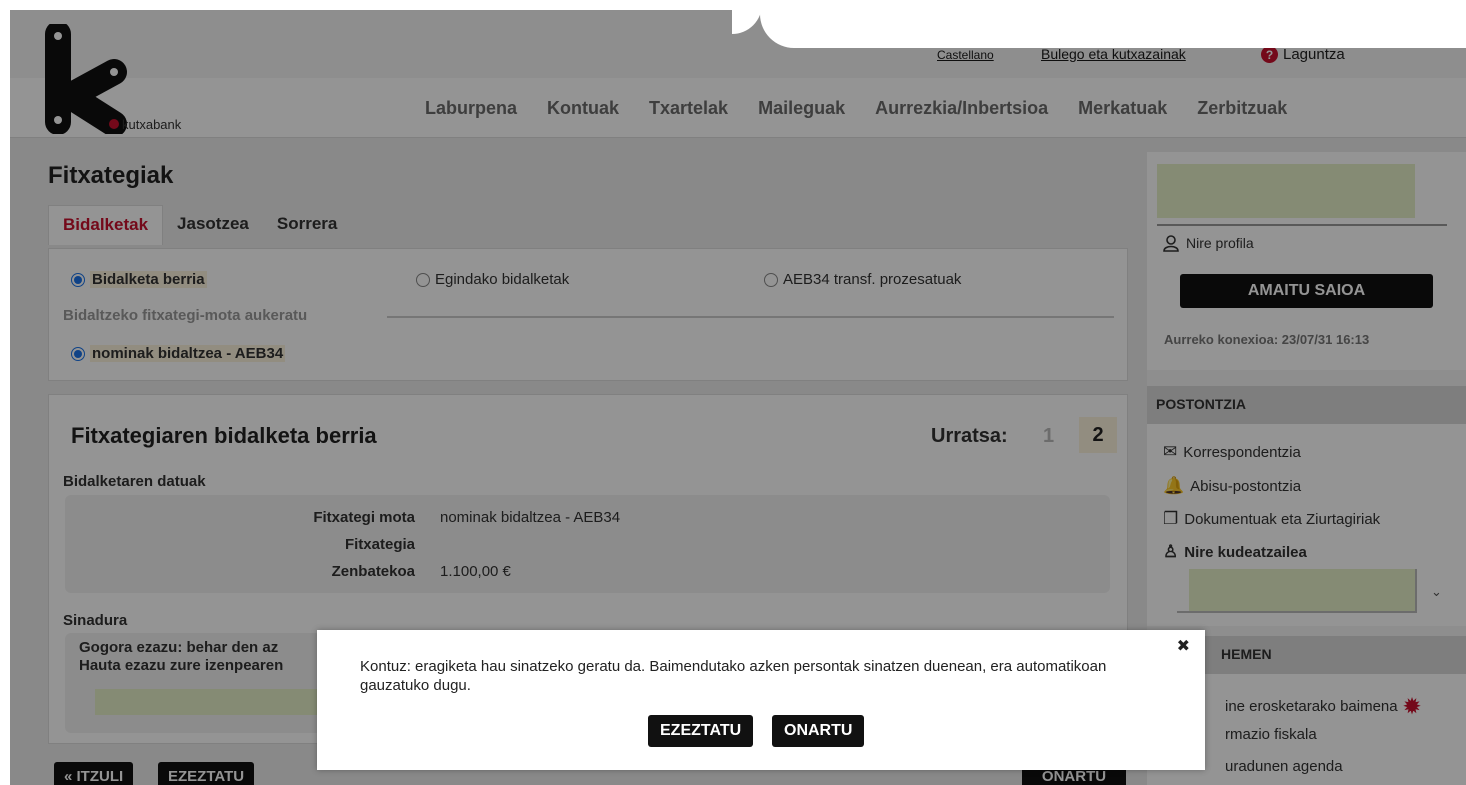 Image resolution: width=1466 pixels, height=785 pixels. I want to click on top-corner-decoration, so click(1099, 29).